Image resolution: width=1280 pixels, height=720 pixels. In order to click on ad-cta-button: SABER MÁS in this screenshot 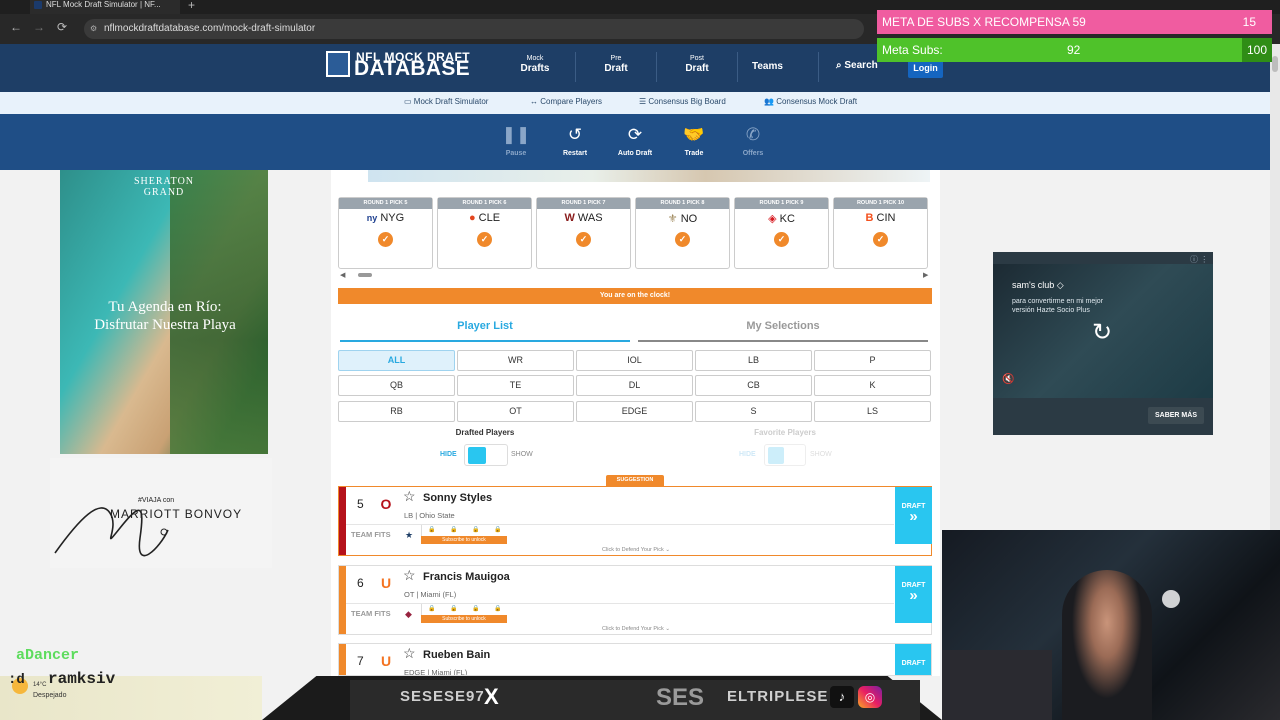, I will do `click(1176, 415)`.